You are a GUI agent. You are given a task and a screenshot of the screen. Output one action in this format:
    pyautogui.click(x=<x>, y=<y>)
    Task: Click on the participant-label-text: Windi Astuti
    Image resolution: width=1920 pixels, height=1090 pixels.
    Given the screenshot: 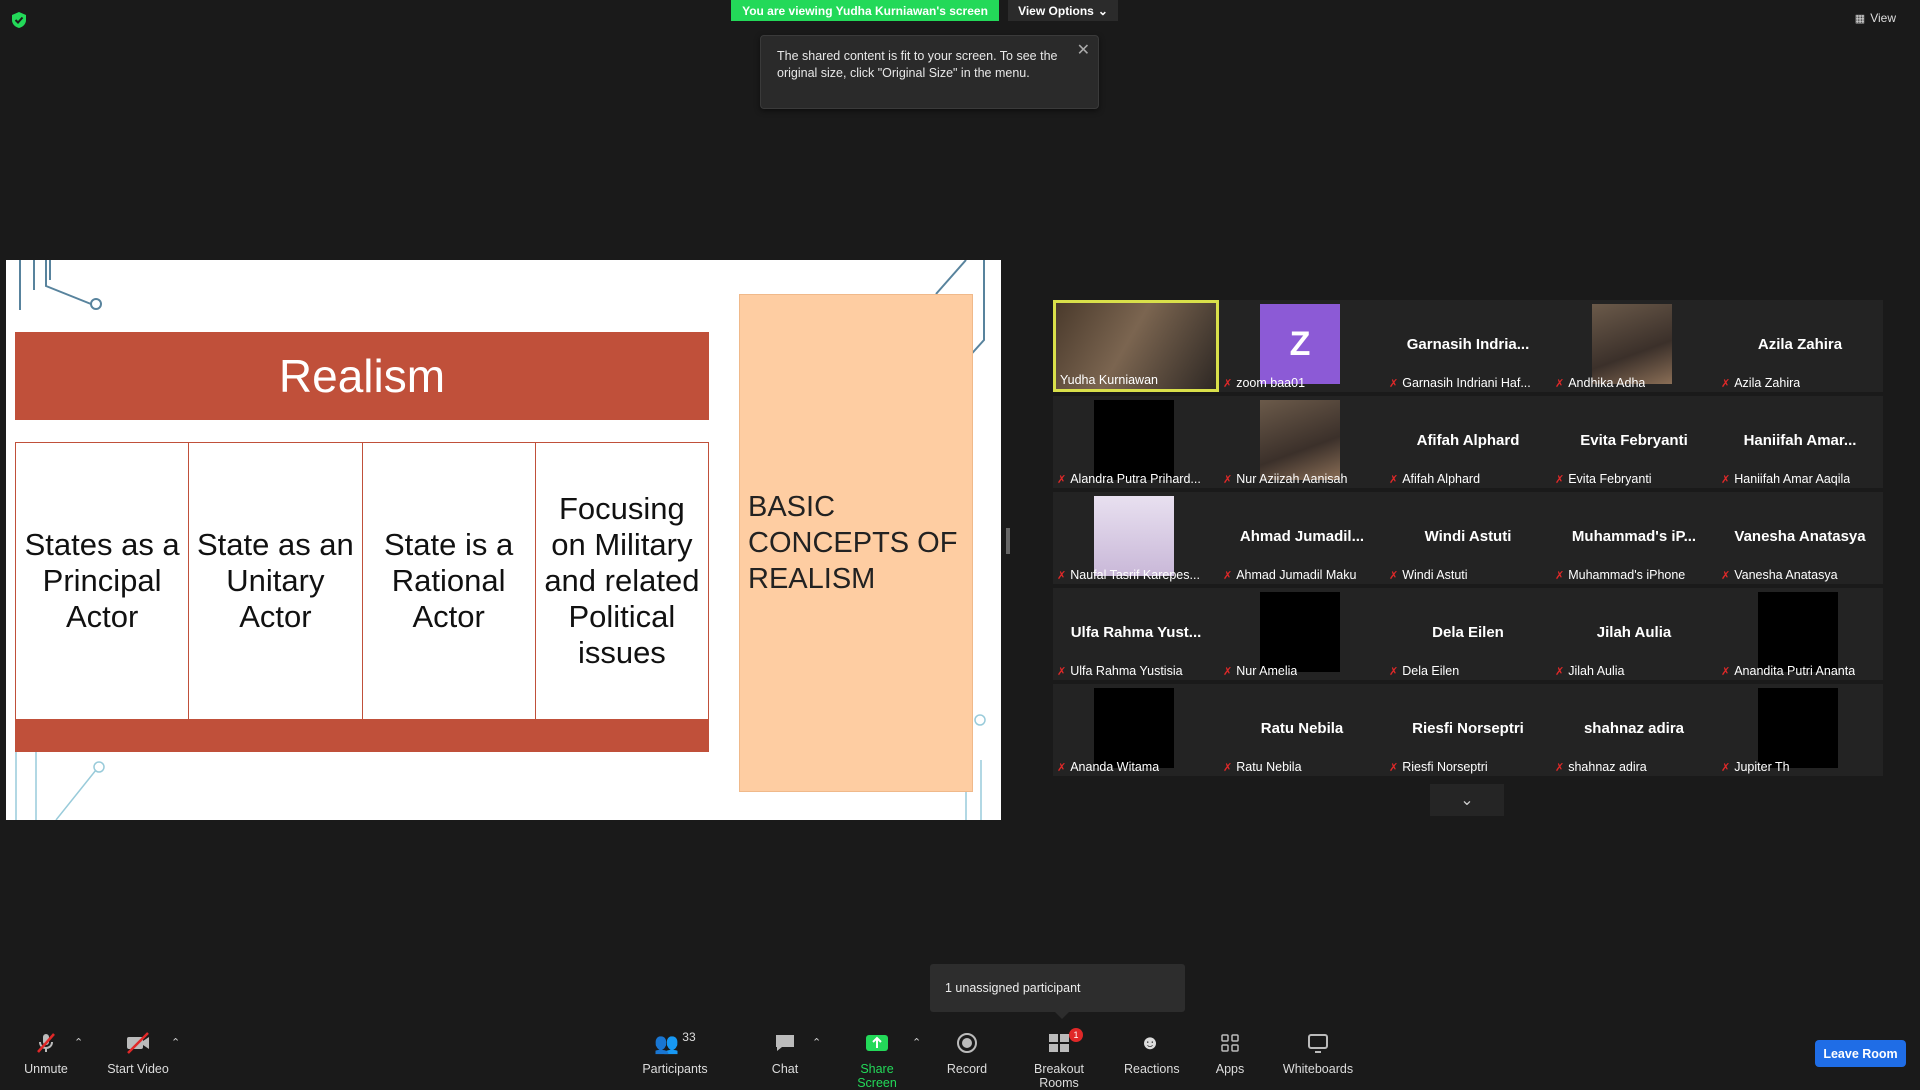 What is the action you would take?
    pyautogui.click(x=1435, y=575)
    